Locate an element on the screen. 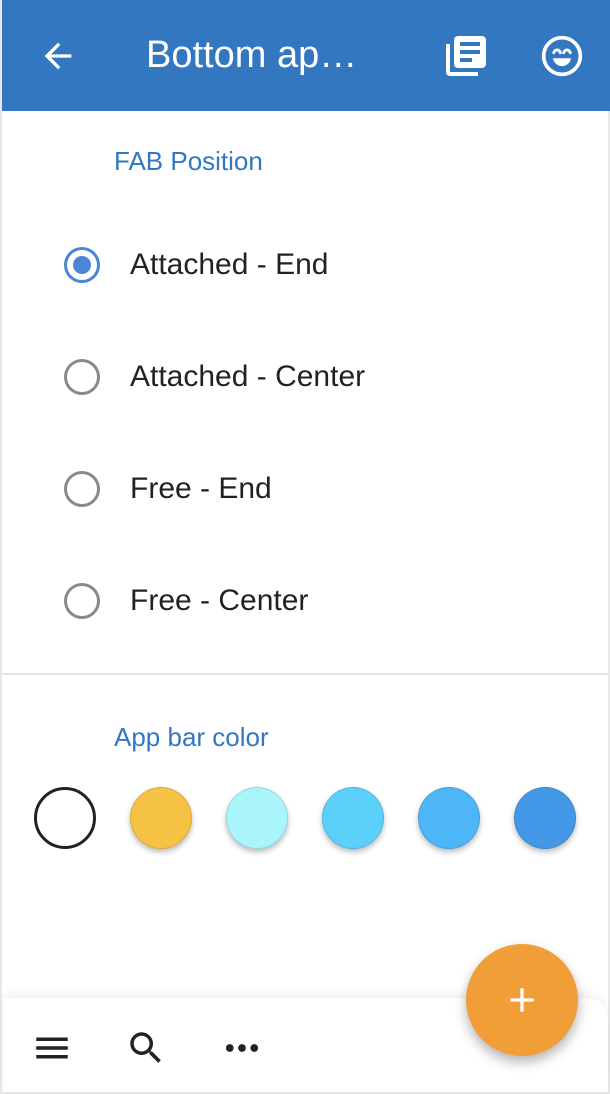 This screenshot has height=1094, width=610. more-options-button is located at coordinates (242, 1048).